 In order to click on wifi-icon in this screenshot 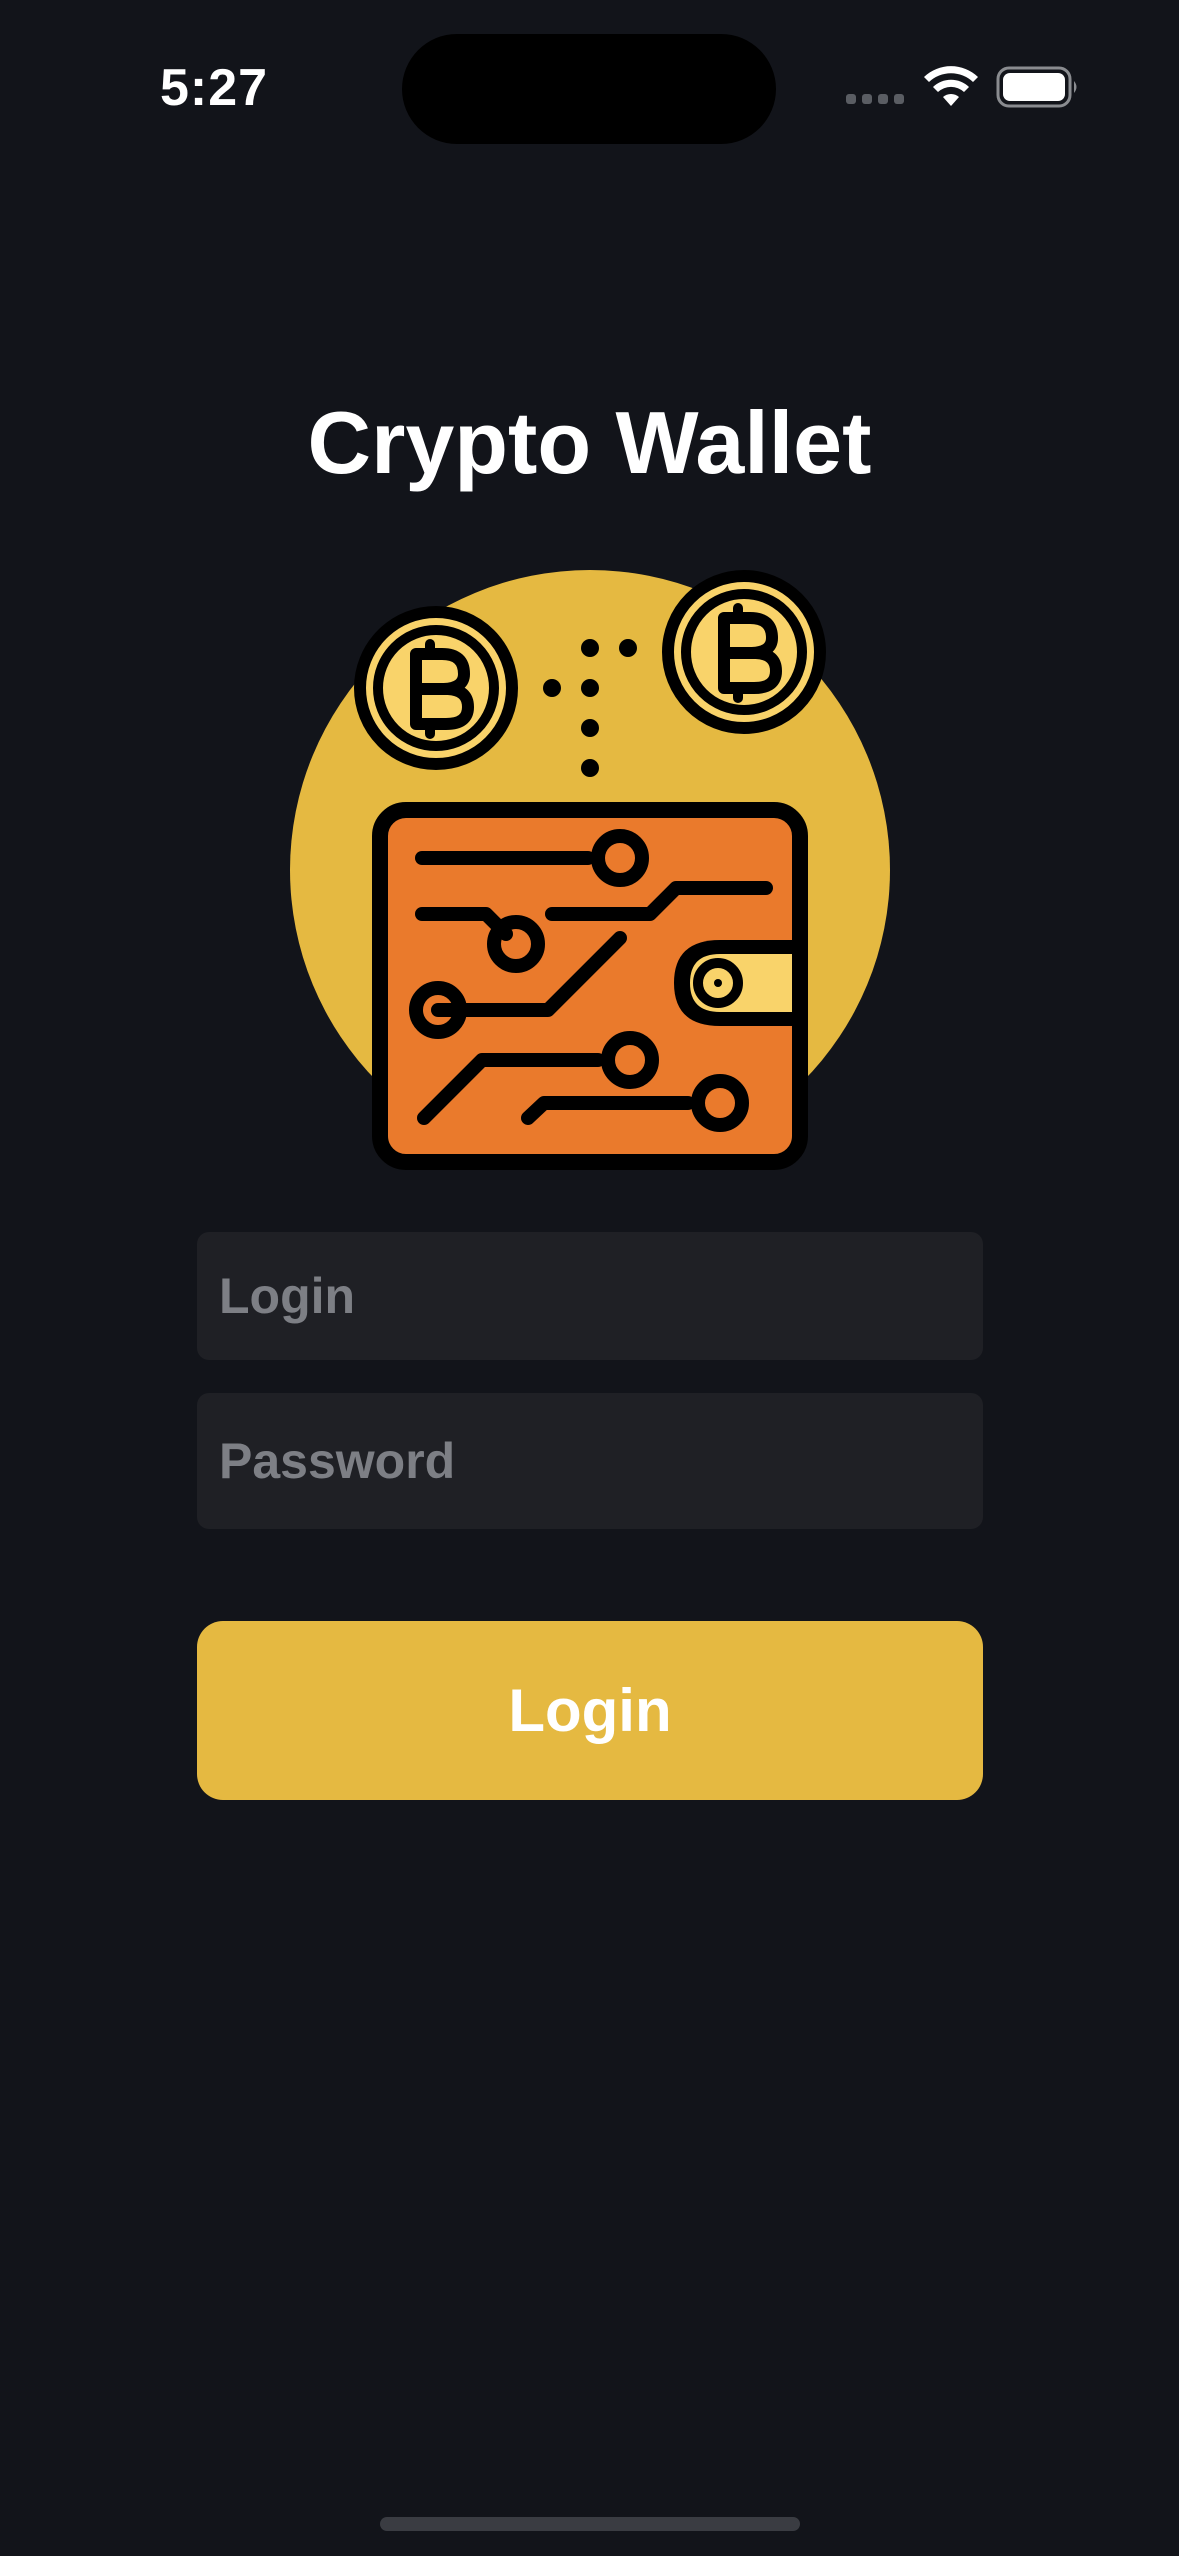, I will do `click(951, 86)`.